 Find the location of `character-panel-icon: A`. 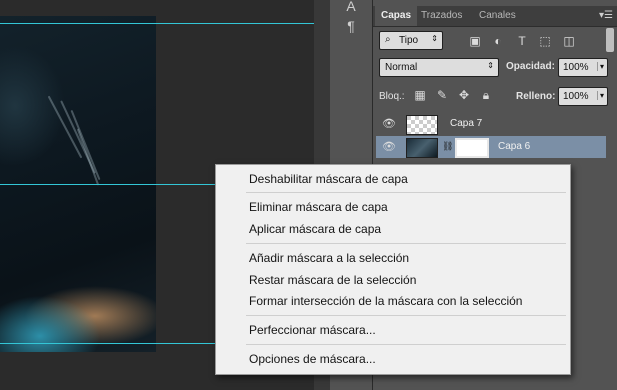

character-panel-icon: A is located at coordinates (351, 7).